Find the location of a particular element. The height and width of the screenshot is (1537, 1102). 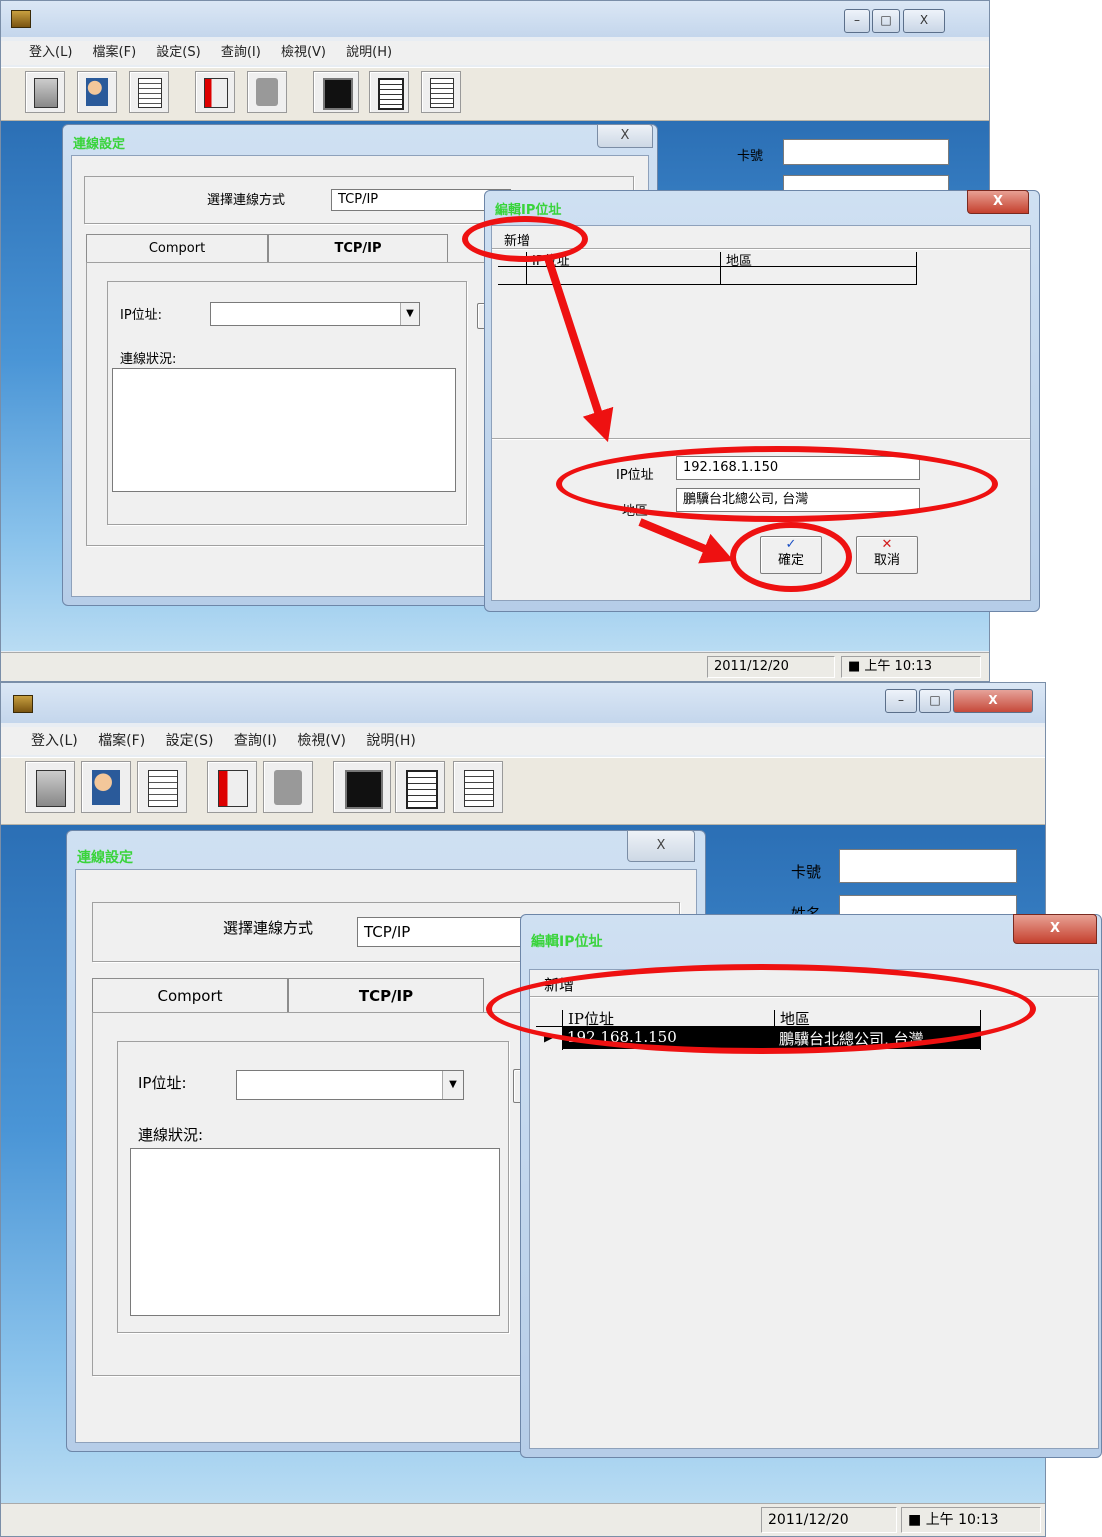

menu-file: 檔案(F) is located at coordinates (121, 741).